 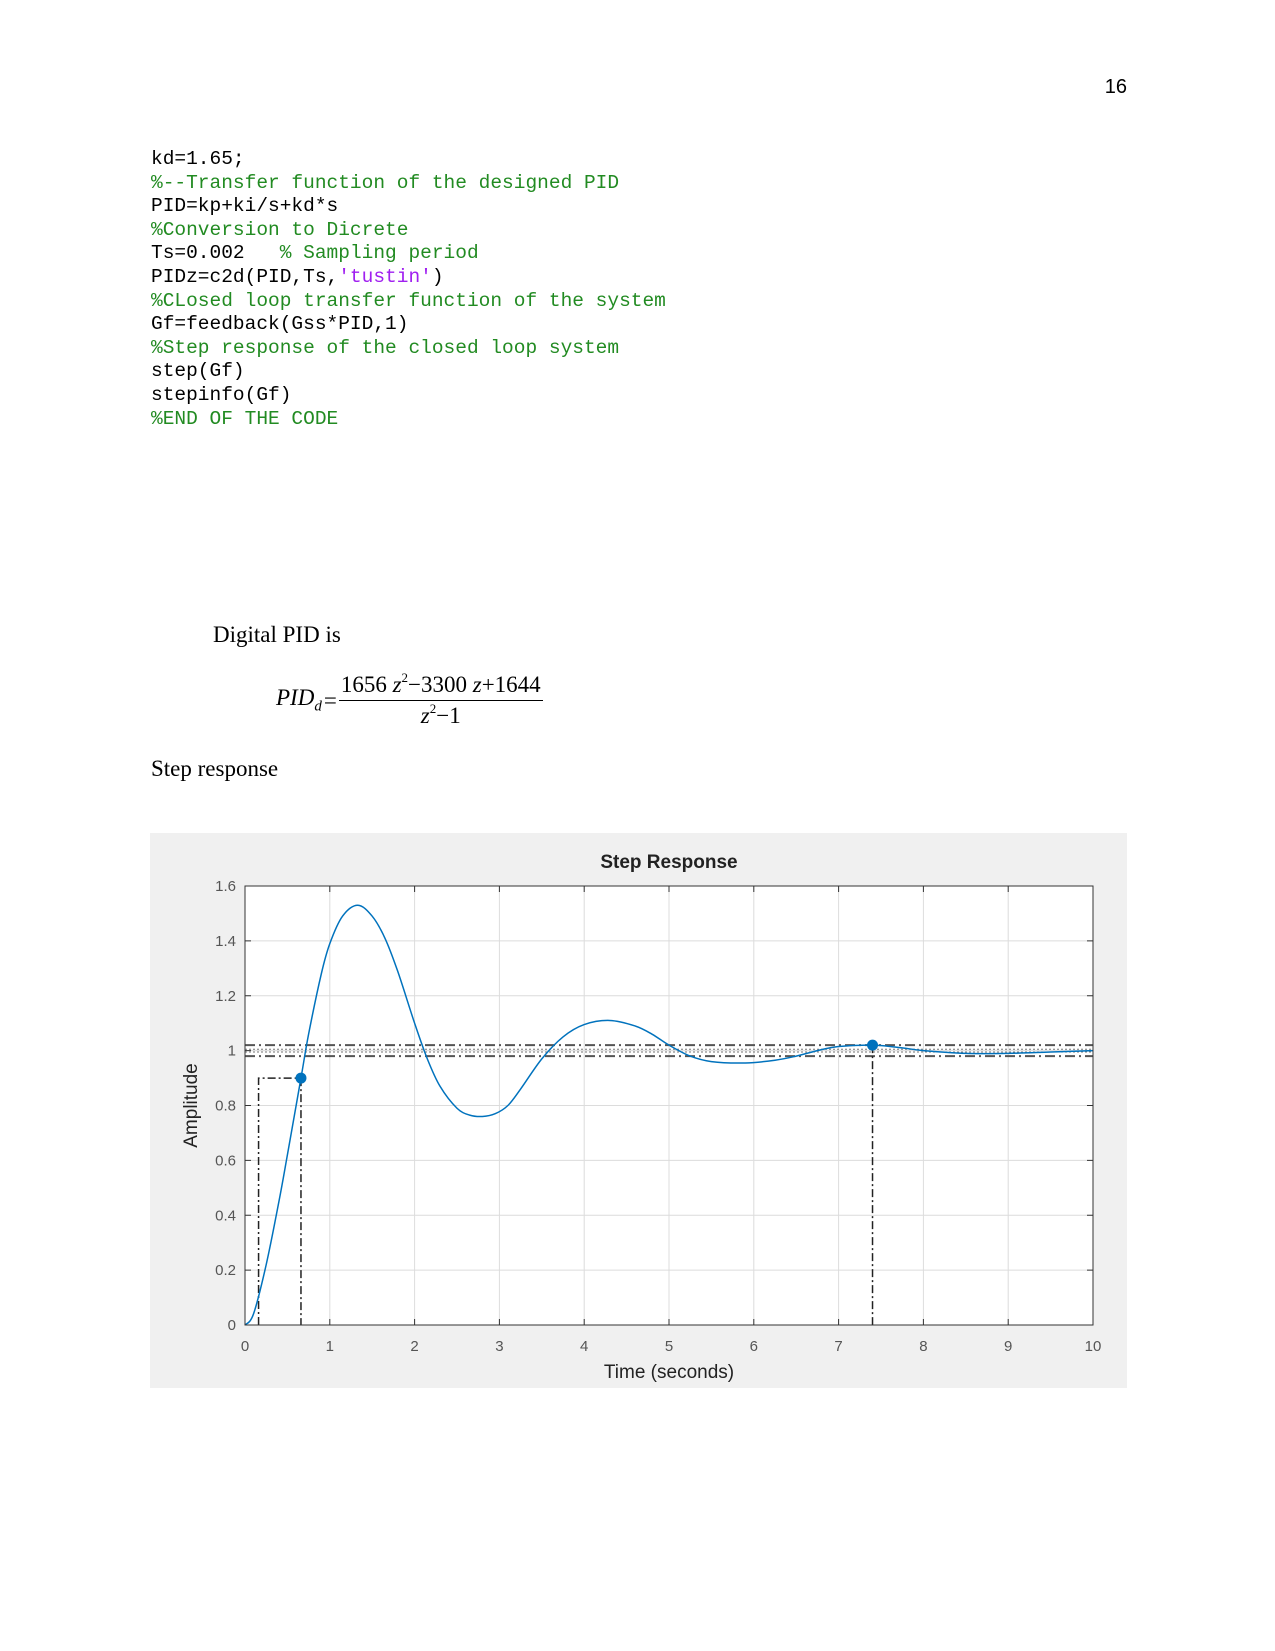 What do you see at coordinates (225, 886) in the screenshot?
I see `y-tick-label: 1.6` at bounding box center [225, 886].